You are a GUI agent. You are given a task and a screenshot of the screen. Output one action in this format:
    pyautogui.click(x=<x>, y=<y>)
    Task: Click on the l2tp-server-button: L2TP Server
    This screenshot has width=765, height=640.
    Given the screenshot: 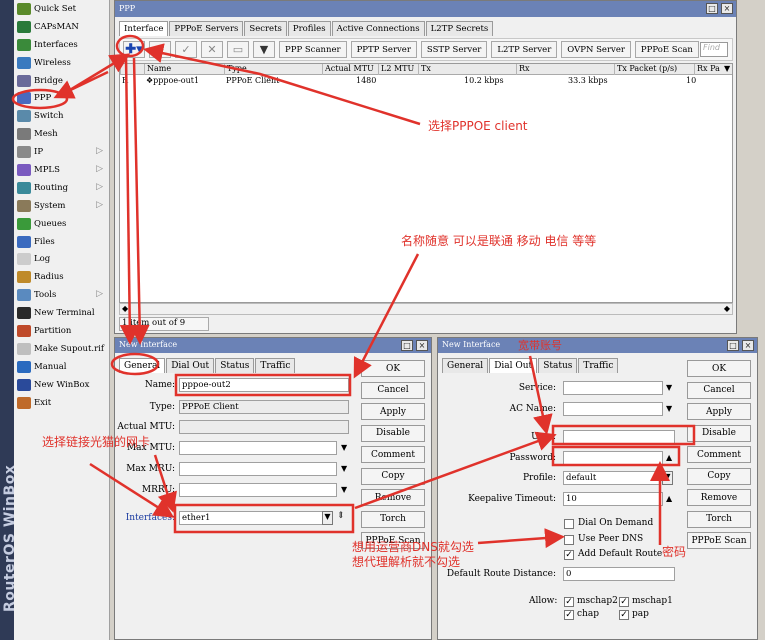 What is the action you would take?
    pyautogui.click(x=524, y=49)
    